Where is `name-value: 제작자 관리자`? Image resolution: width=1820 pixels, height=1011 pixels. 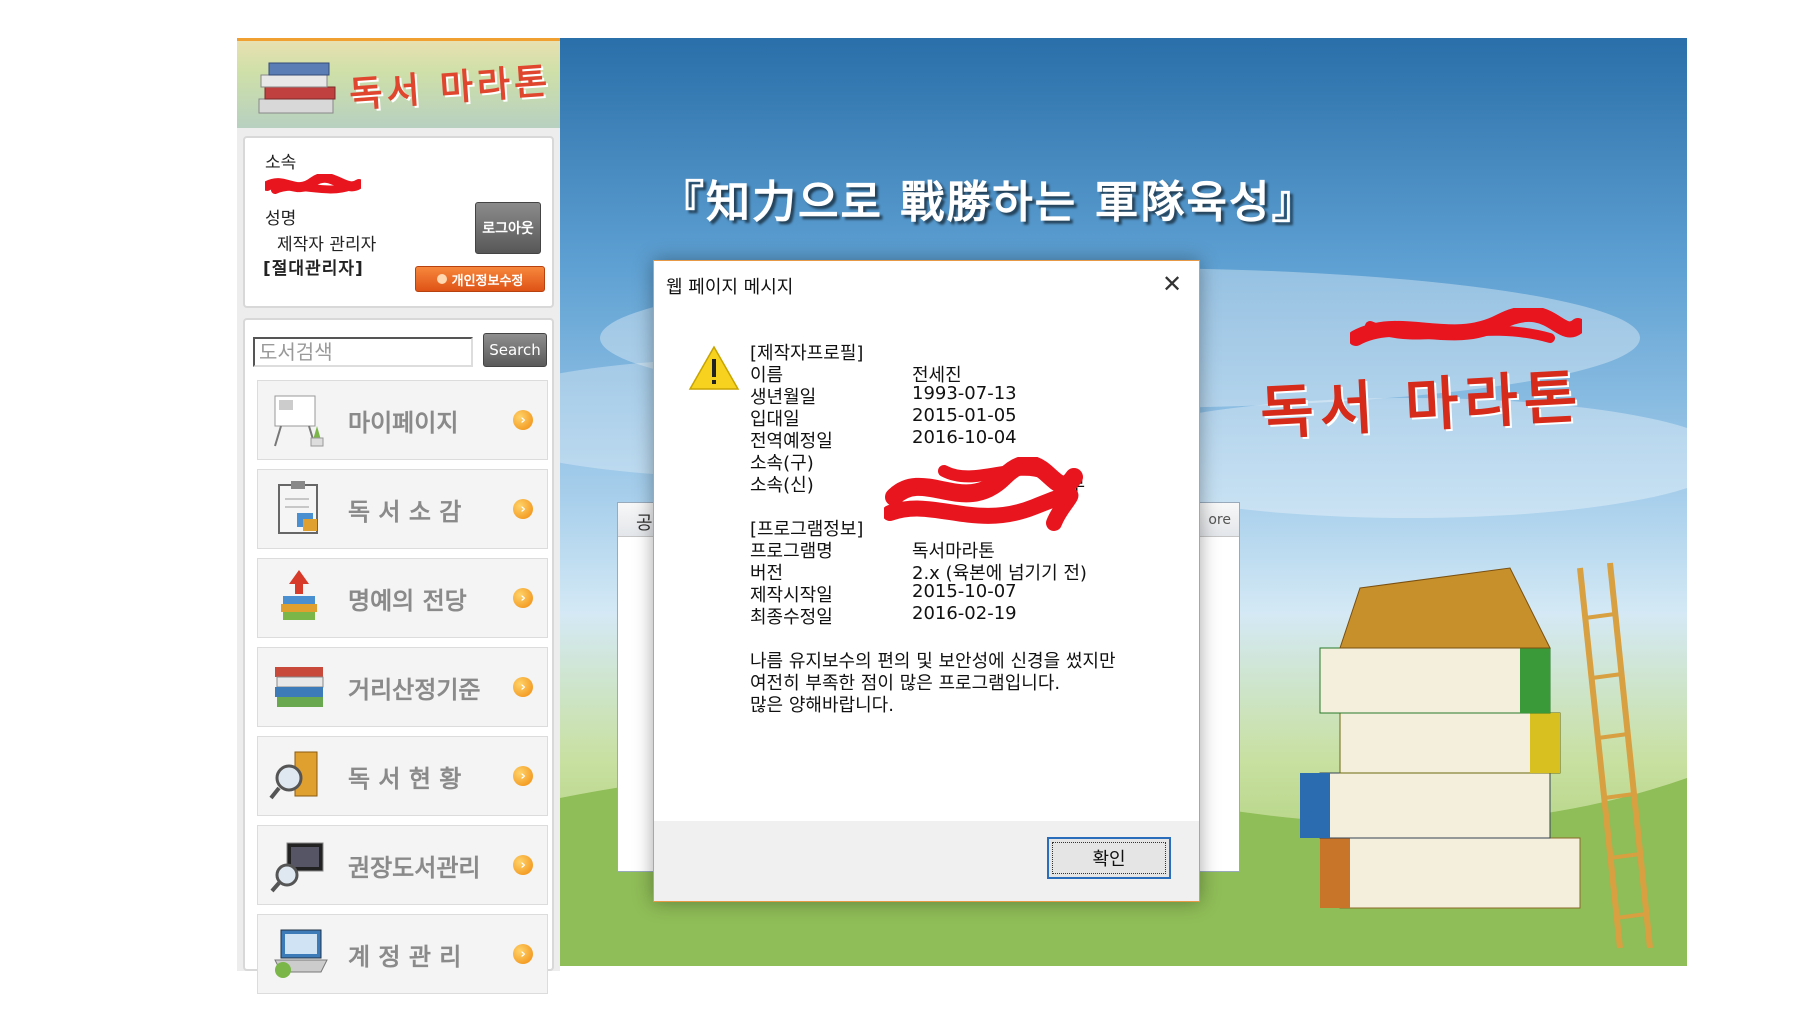
name-value: 제작자 관리자 is located at coordinates (327, 245).